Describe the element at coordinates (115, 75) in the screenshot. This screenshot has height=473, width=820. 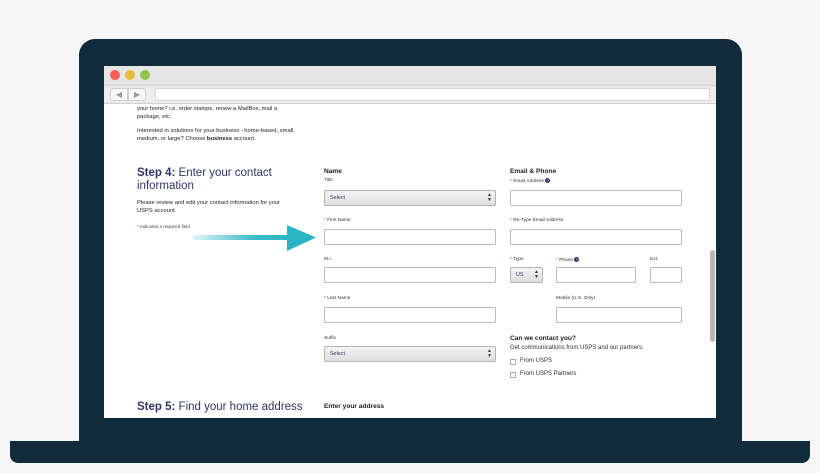
I see `close-window-button` at that location.